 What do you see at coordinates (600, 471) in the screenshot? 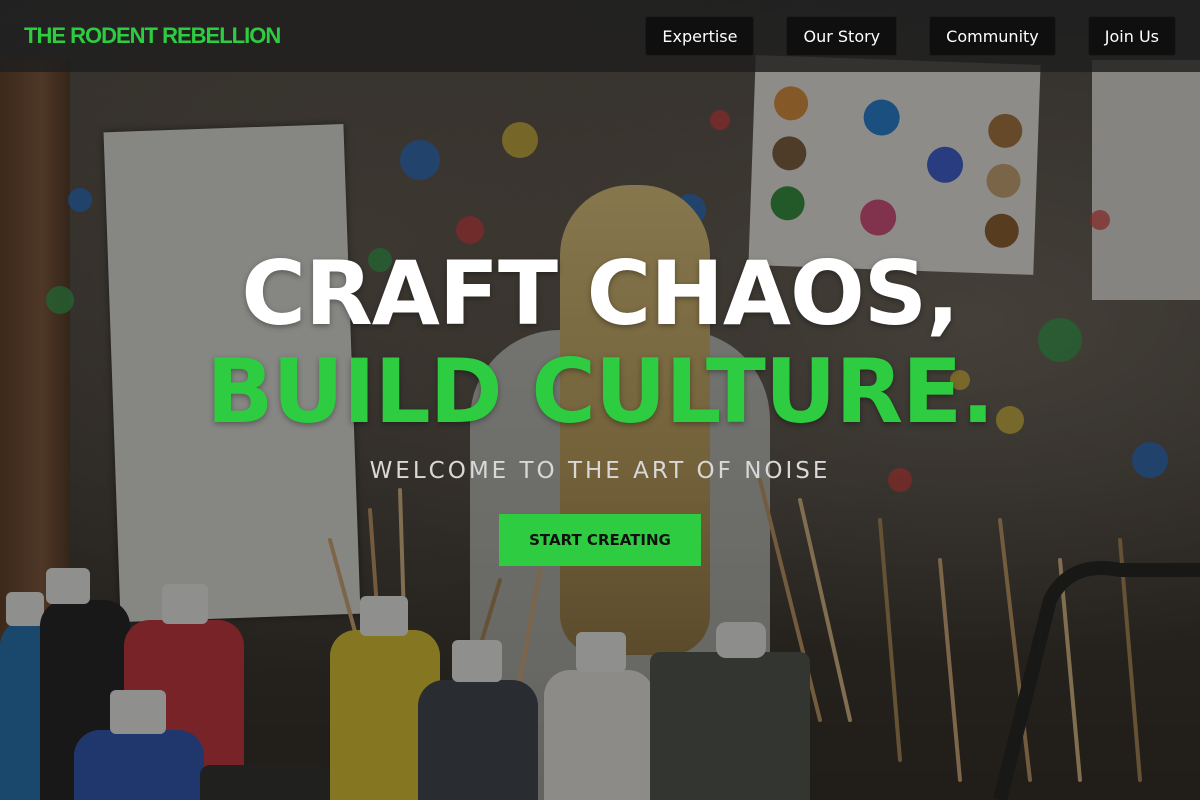
I see `hero-tagline: WELCOME TO THE ART OF NOISE` at bounding box center [600, 471].